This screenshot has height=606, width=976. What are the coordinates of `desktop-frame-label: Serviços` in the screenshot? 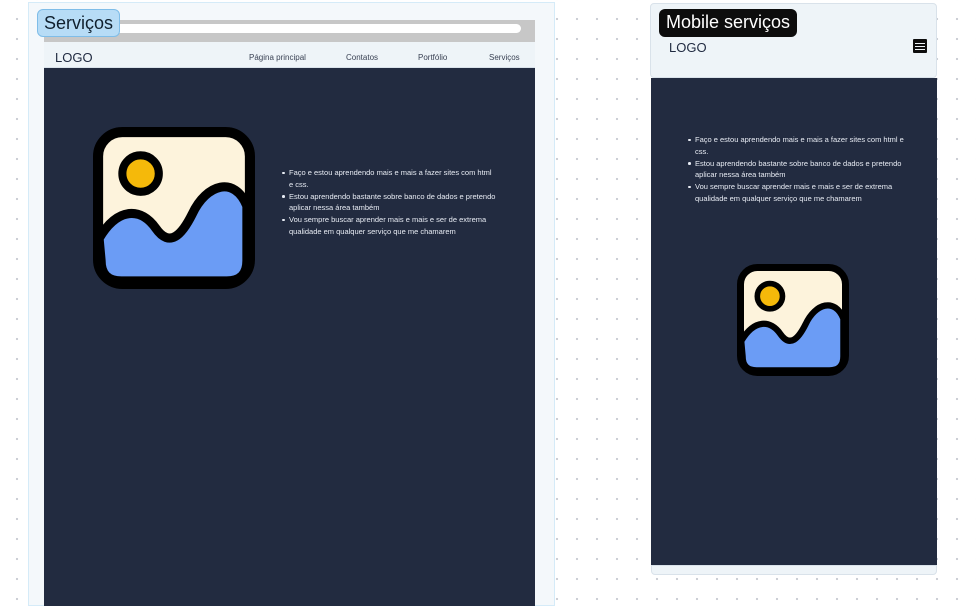 It's located at (79, 23).